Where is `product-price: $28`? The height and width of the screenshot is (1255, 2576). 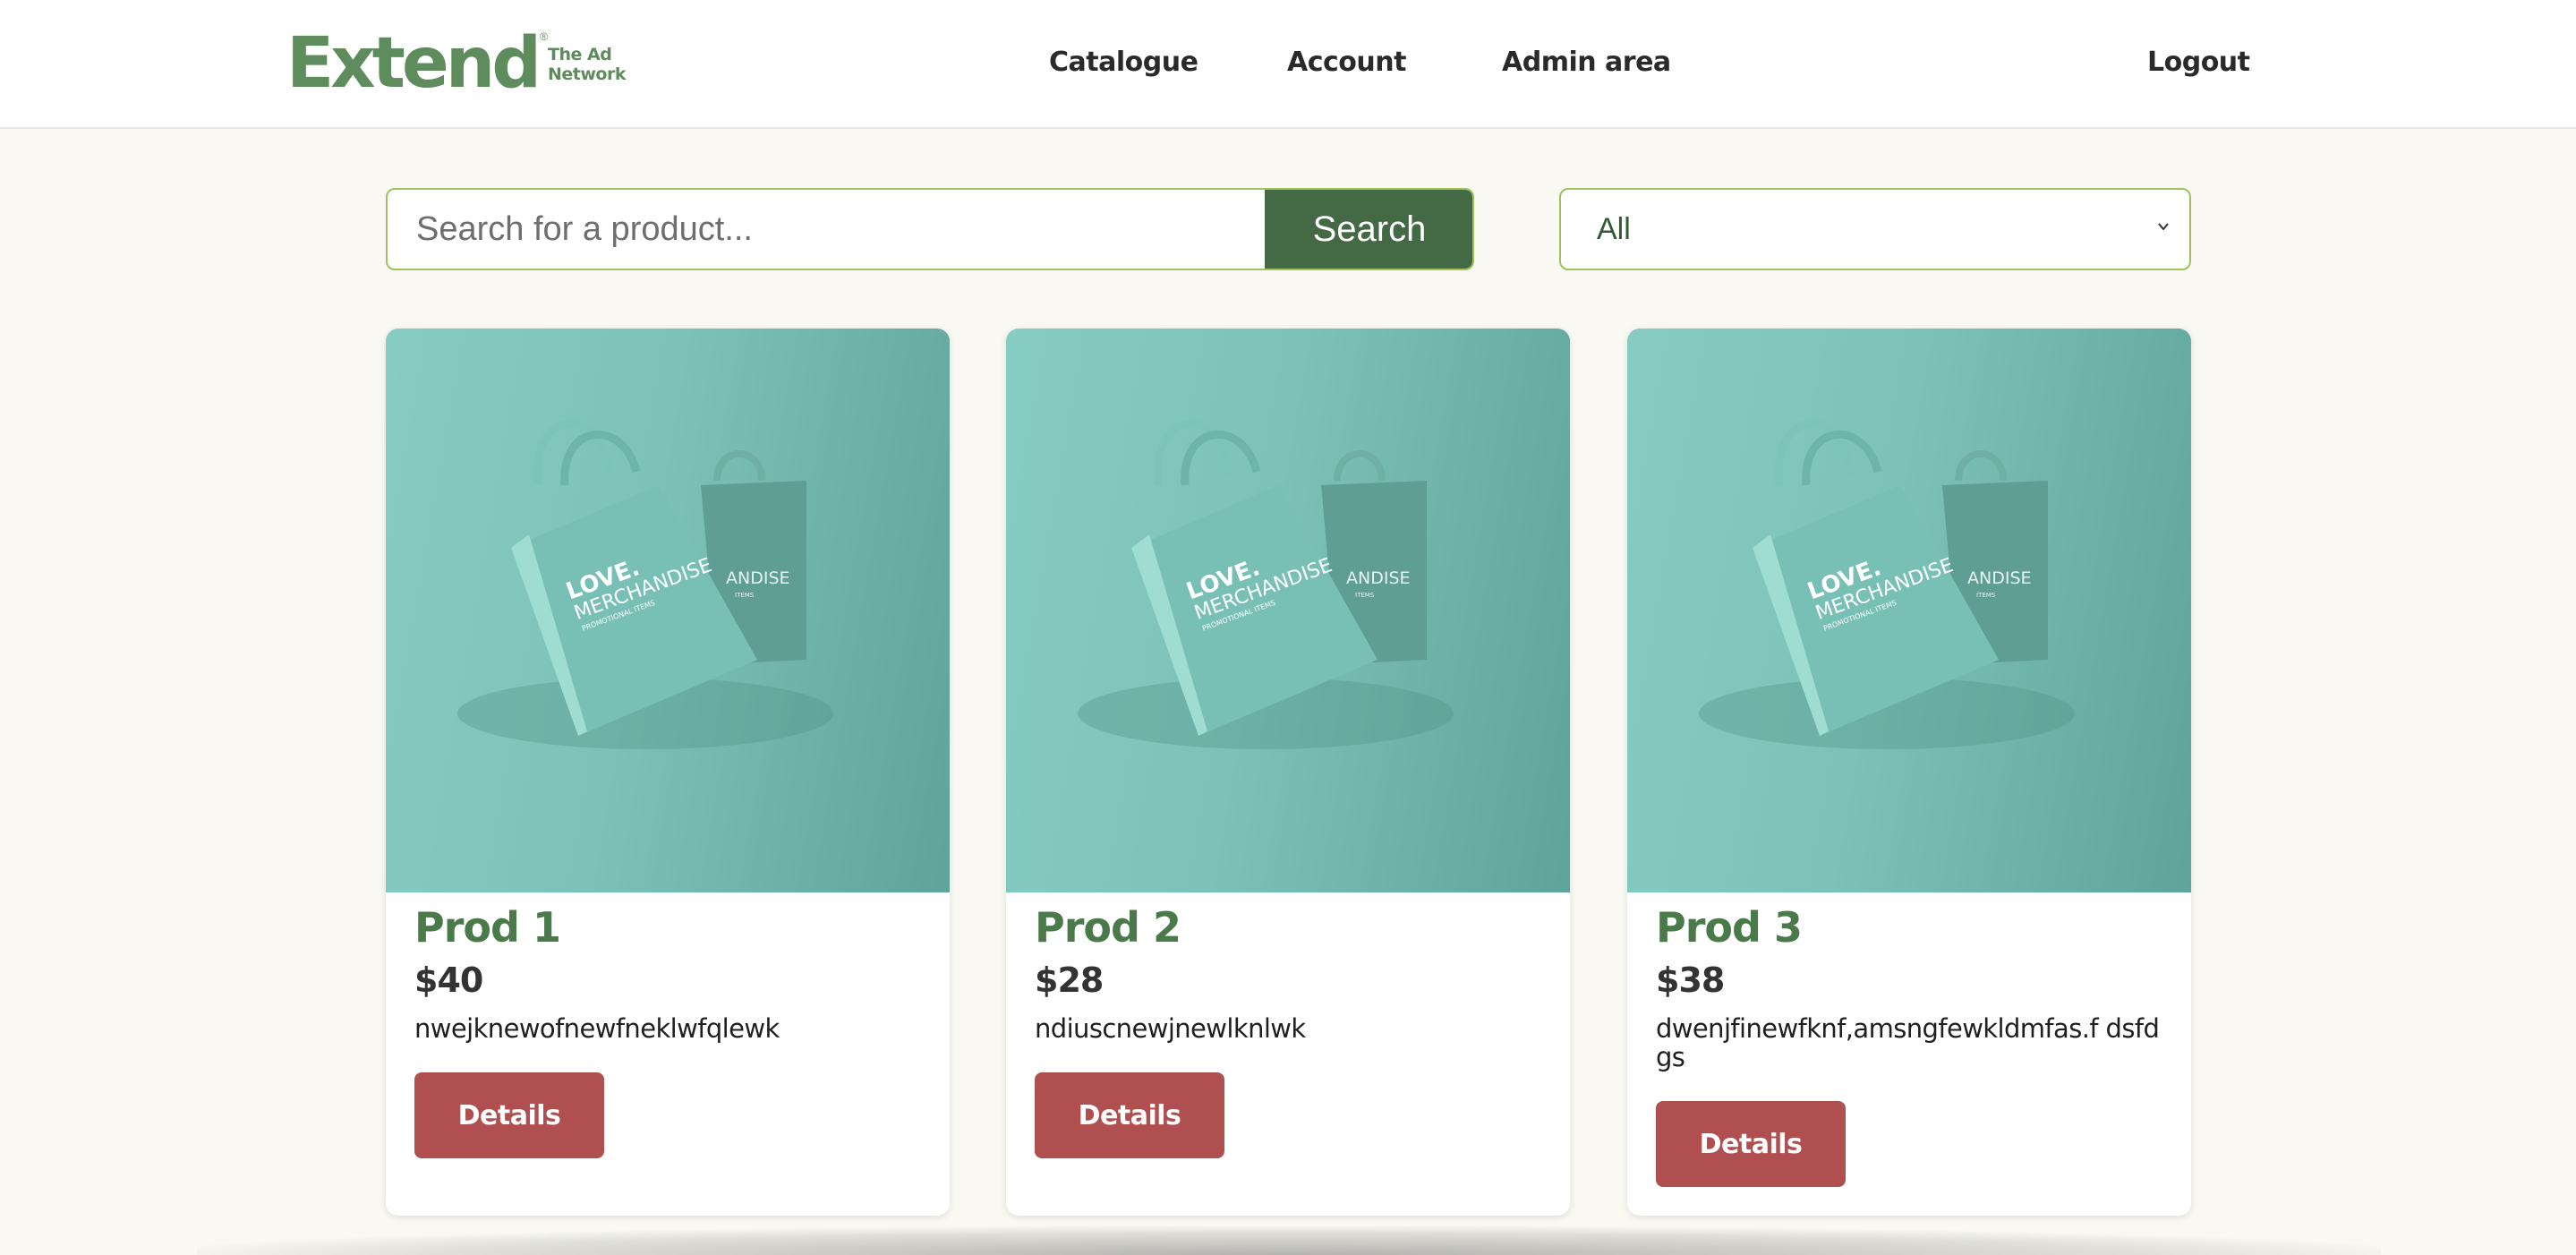 product-price: $28 is located at coordinates (1069, 980).